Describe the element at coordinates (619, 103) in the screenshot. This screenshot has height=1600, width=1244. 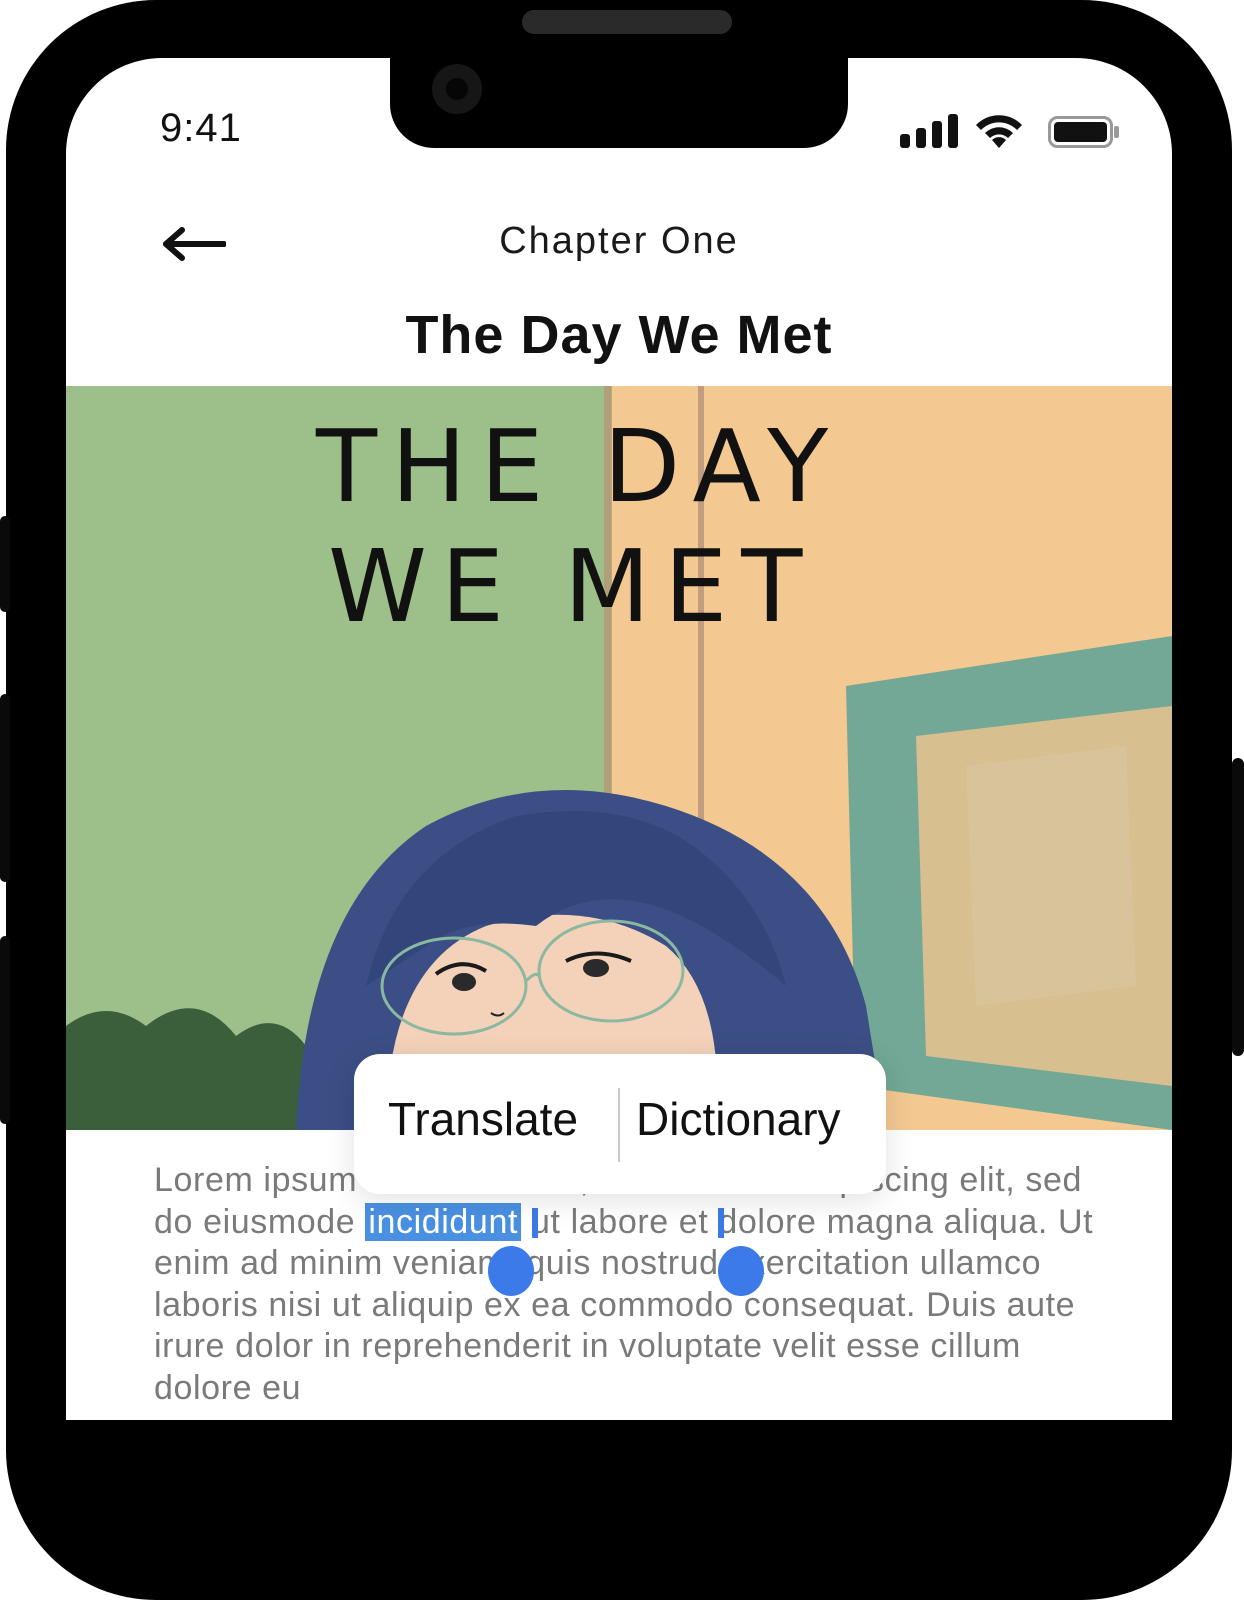
I see `notch` at that location.